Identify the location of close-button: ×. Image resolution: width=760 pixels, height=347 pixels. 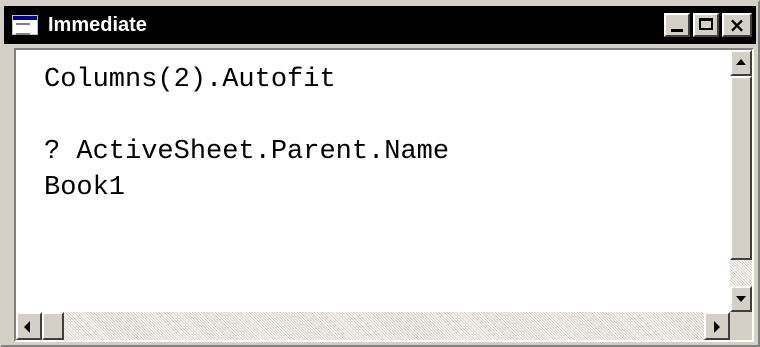
(737, 25).